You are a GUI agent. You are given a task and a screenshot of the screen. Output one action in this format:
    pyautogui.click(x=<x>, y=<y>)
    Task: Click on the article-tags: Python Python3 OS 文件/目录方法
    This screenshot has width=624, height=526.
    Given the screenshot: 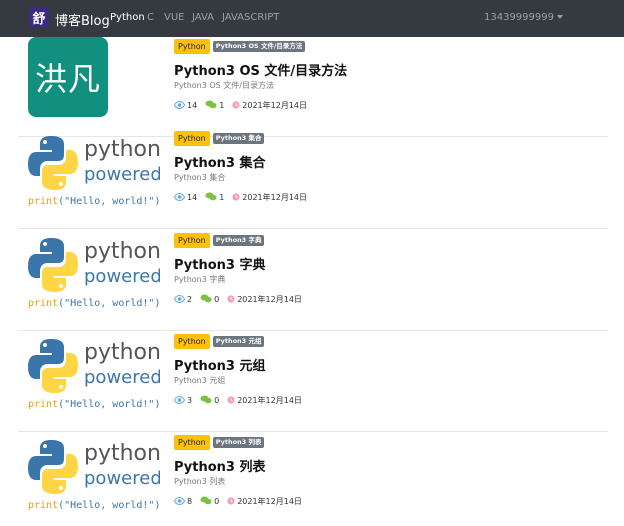 What is the action you would take?
    pyautogui.click(x=240, y=46)
    